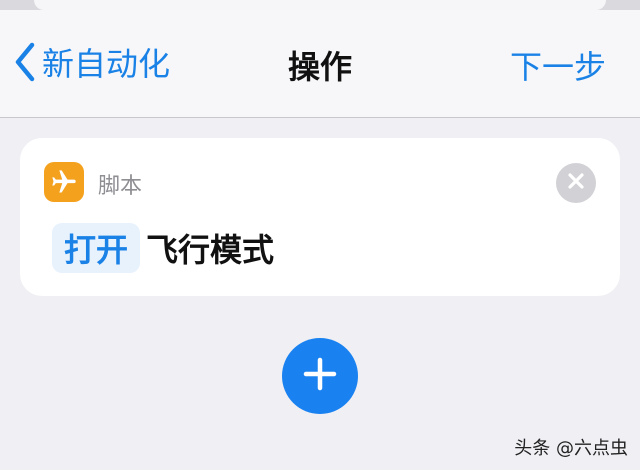 Image resolution: width=640 pixels, height=470 pixels. I want to click on action-row: 打开 飞行模式, so click(163, 248).